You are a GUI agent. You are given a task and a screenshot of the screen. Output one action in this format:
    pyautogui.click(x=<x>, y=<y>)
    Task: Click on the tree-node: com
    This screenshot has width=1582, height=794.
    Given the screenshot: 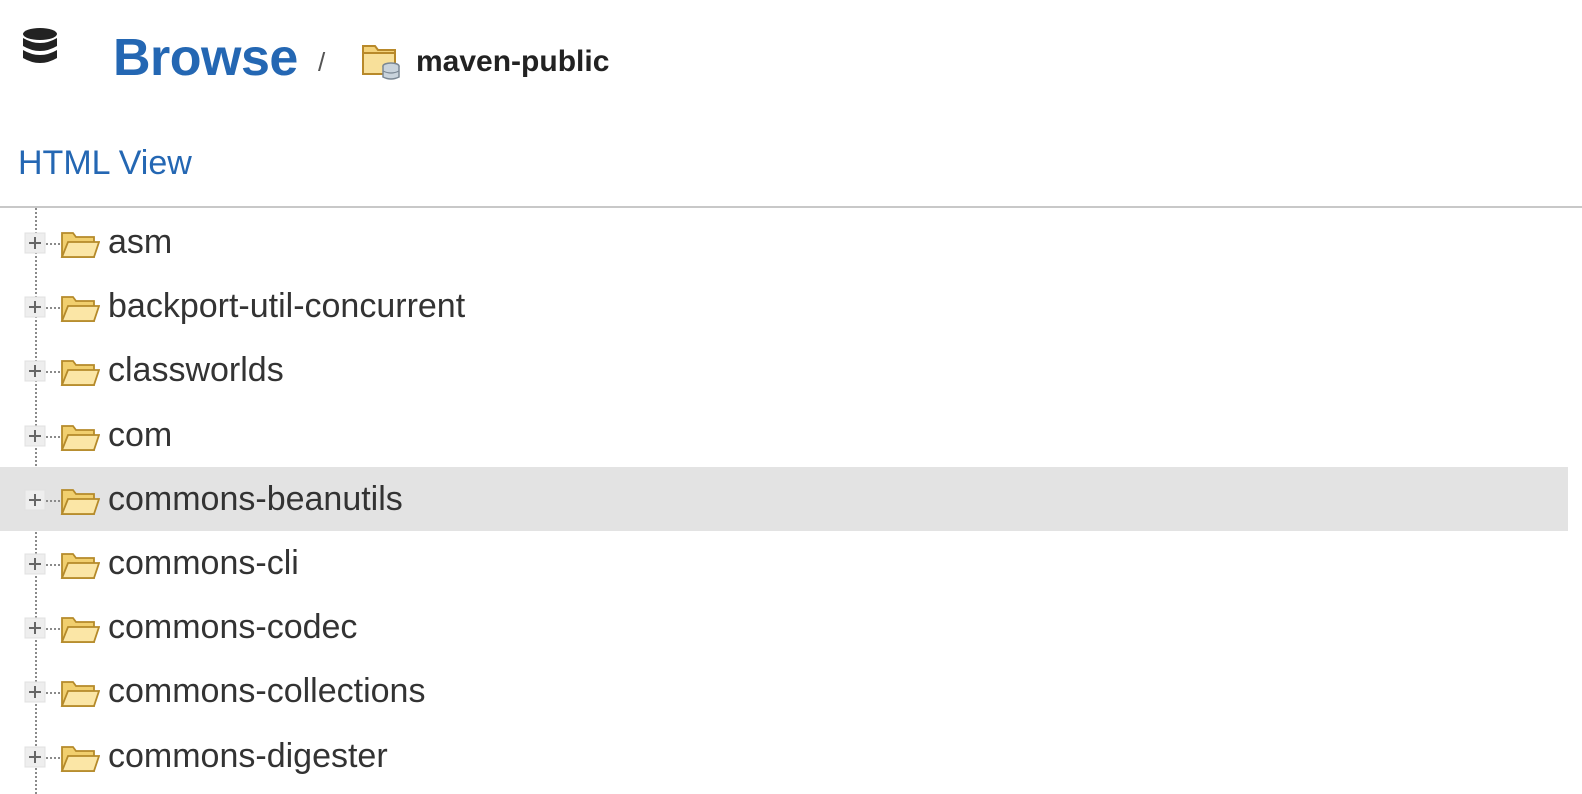 What is the action you would take?
    pyautogui.click(x=784, y=435)
    